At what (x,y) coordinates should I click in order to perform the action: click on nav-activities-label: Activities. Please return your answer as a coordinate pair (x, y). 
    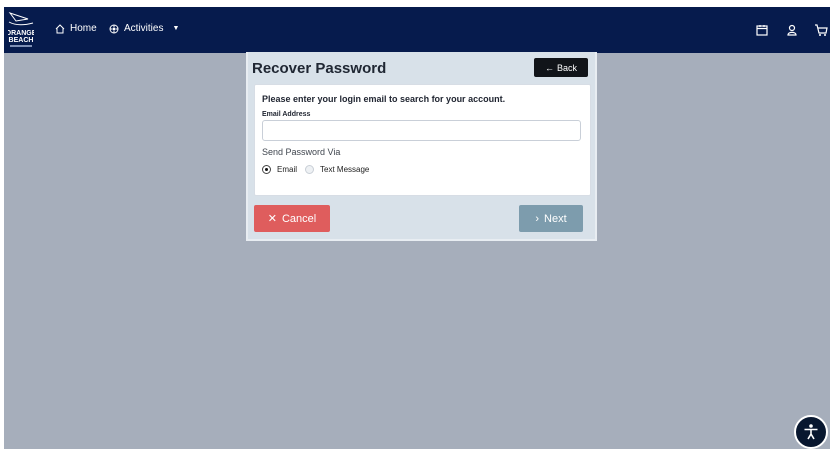
    Looking at the image, I should click on (144, 28).